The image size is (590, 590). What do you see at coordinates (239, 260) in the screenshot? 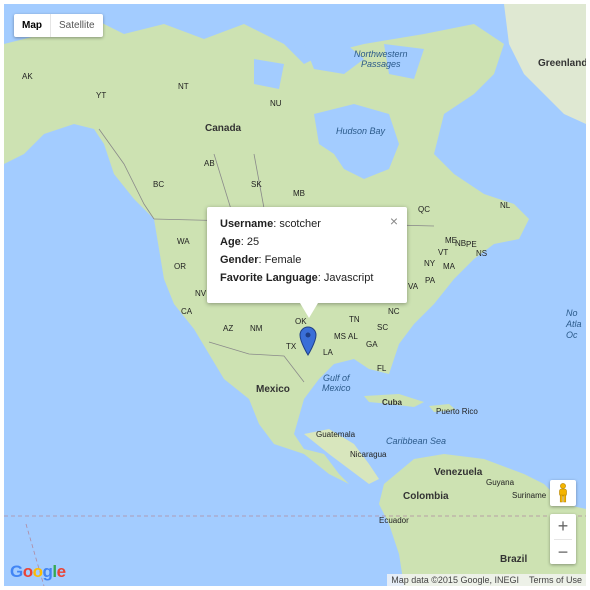
I see `info-key-gender: Gender` at bounding box center [239, 260].